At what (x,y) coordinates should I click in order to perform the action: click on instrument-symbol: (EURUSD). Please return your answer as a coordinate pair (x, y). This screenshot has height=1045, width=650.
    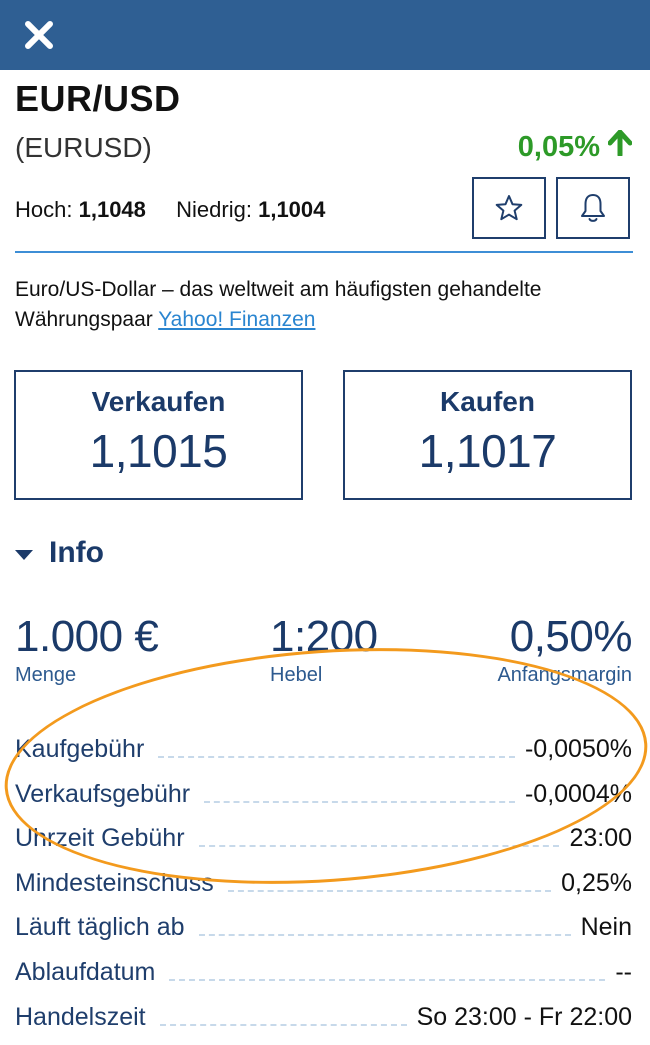
    Looking at the image, I should click on (83, 147).